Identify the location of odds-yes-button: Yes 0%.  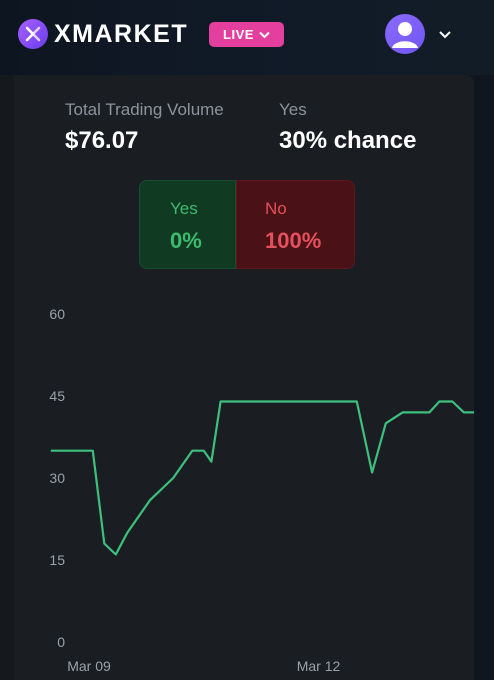
(187, 224).